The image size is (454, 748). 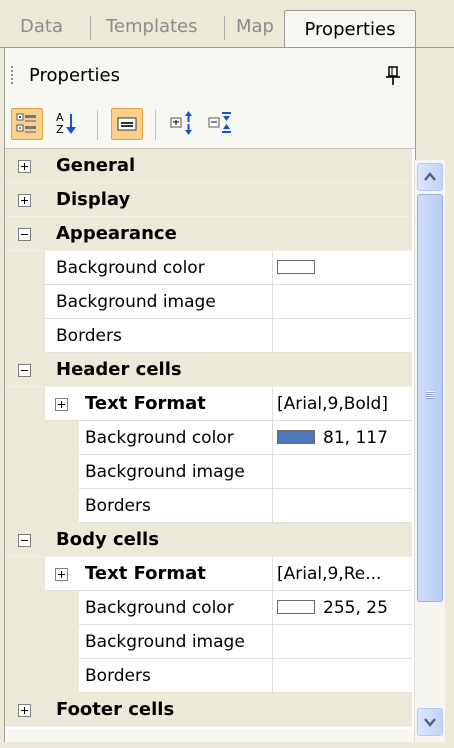 What do you see at coordinates (208, 710) in the screenshot?
I see `category-footer-cells: Footer cells` at bounding box center [208, 710].